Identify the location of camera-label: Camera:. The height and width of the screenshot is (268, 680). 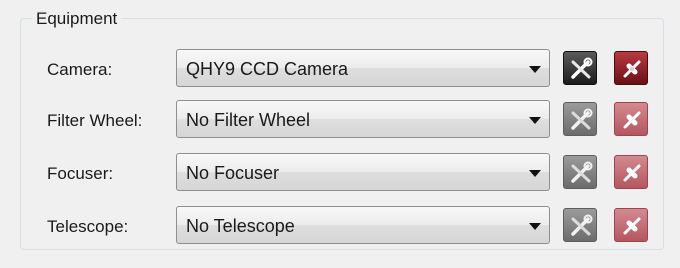
(80, 69).